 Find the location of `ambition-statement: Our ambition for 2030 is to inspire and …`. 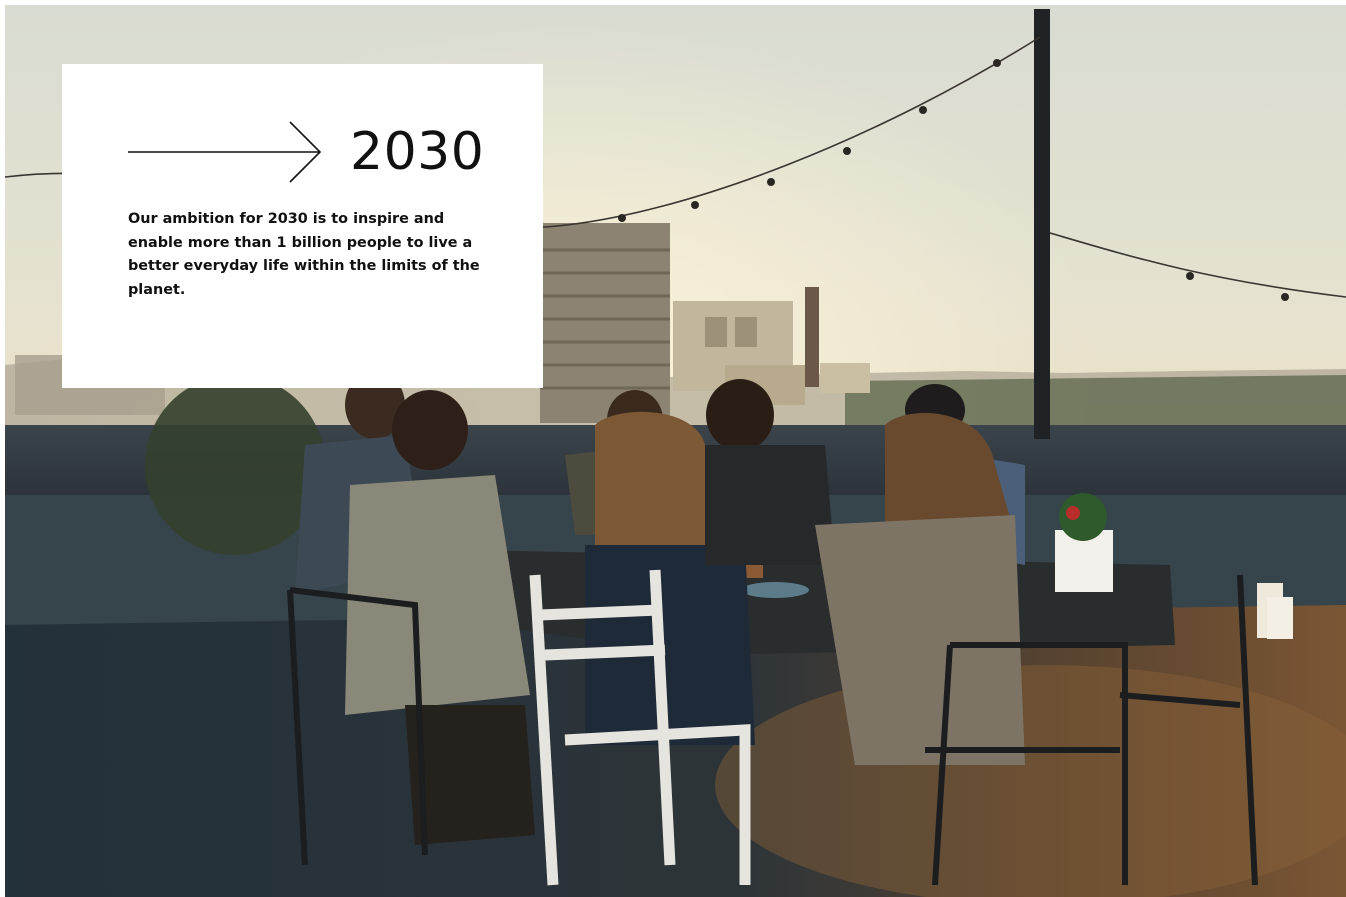

ambition-statement: Our ambition for 2030 is to inspire and … is located at coordinates (304, 254).